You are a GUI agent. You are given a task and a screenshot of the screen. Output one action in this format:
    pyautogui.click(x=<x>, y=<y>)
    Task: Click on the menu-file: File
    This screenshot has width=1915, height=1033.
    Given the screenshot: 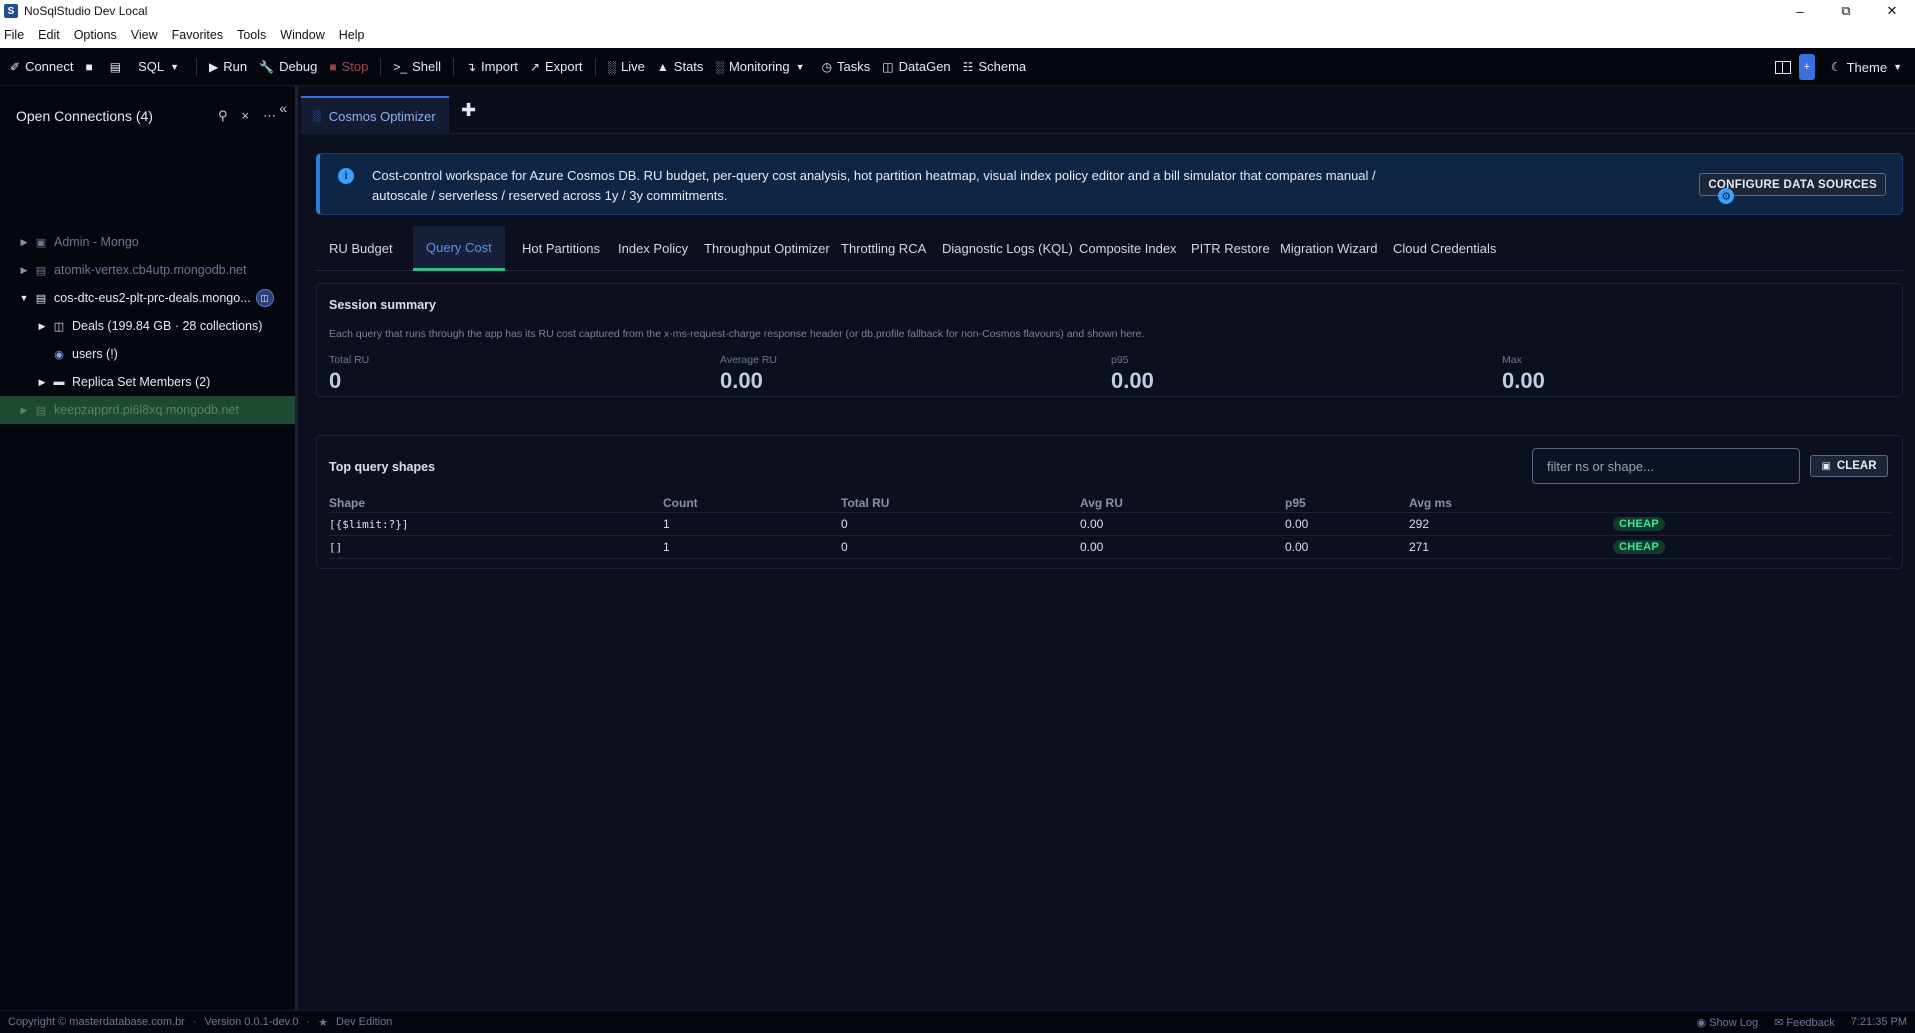 What is the action you would take?
    pyautogui.click(x=14, y=35)
    